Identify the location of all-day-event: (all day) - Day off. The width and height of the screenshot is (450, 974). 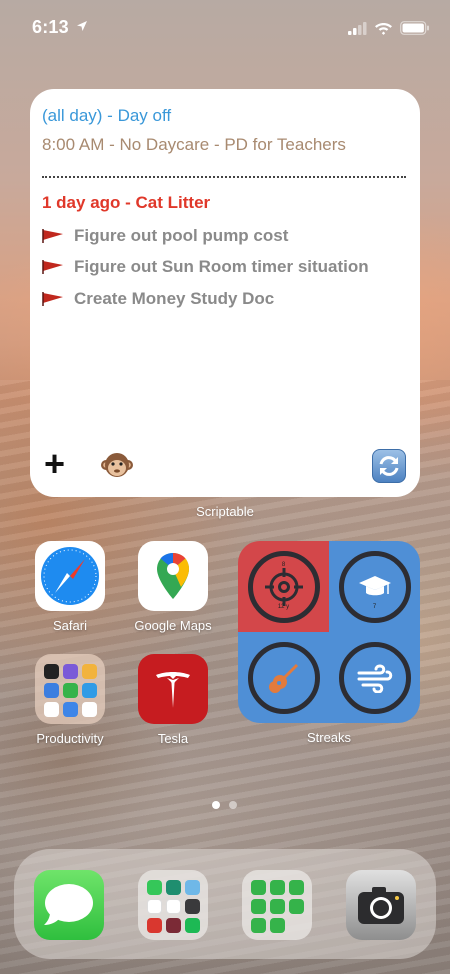
(107, 115).